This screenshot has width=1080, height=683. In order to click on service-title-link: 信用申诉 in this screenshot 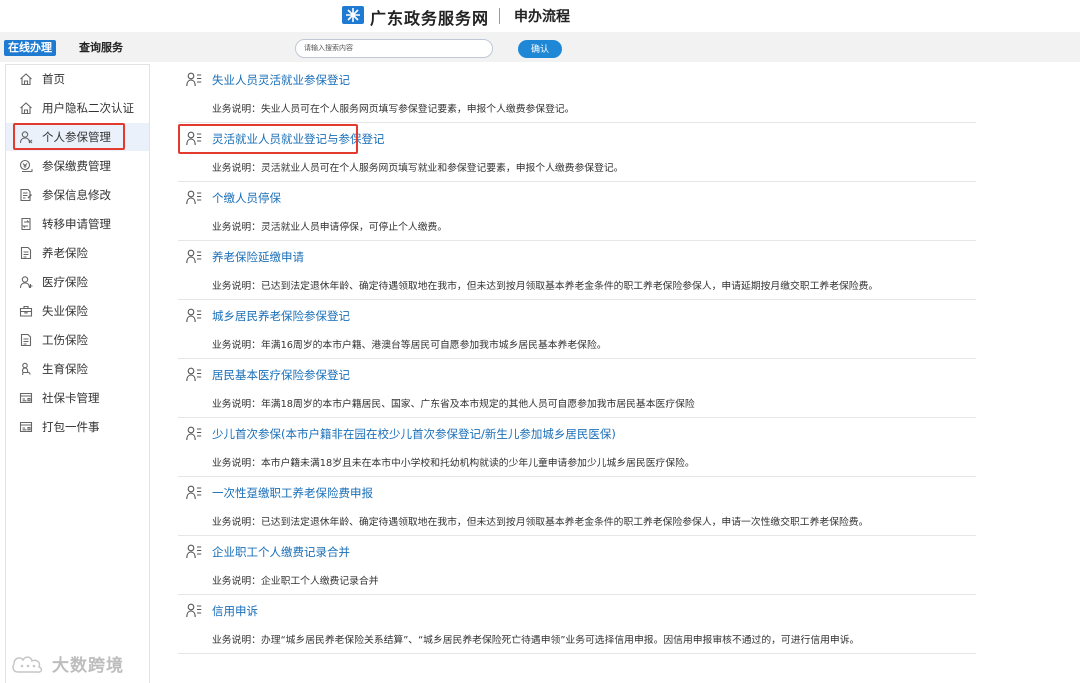, I will do `click(235, 611)`.